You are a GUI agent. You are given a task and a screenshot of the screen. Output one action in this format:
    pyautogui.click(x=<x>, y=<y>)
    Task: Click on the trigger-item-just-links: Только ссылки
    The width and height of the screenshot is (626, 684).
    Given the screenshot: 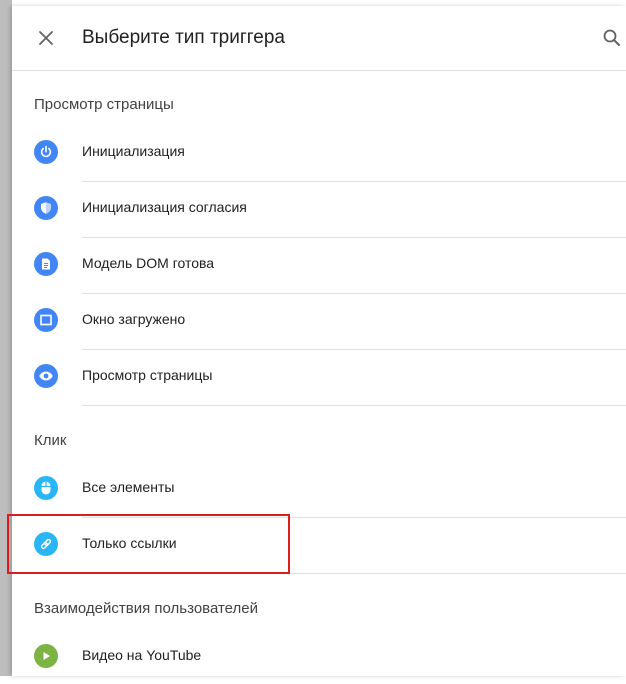 What is the action you would take?
    pyautogui.click(x=319, y=544)
    